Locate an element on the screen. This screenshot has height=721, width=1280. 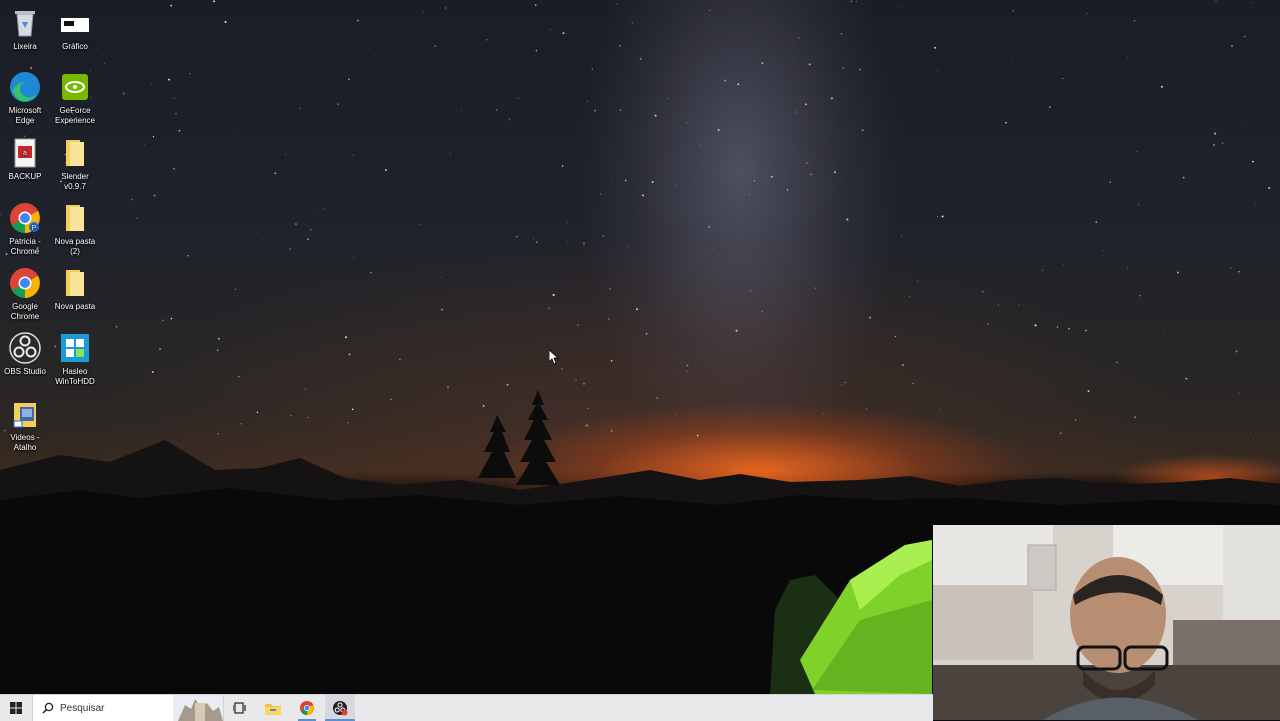
start-button is located at coordinates (16, 708).